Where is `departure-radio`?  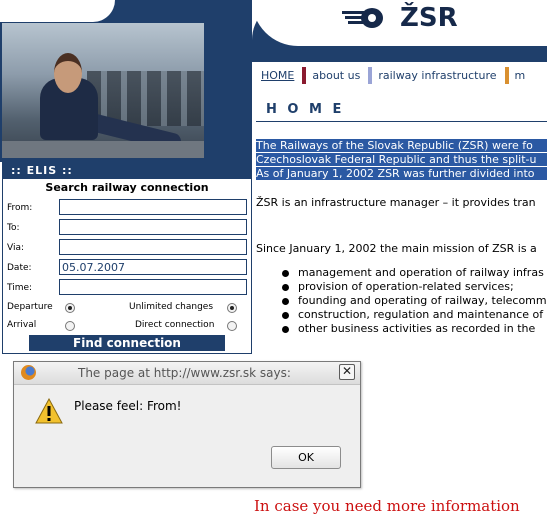 departure-radio is located at coordinates (70, 308).